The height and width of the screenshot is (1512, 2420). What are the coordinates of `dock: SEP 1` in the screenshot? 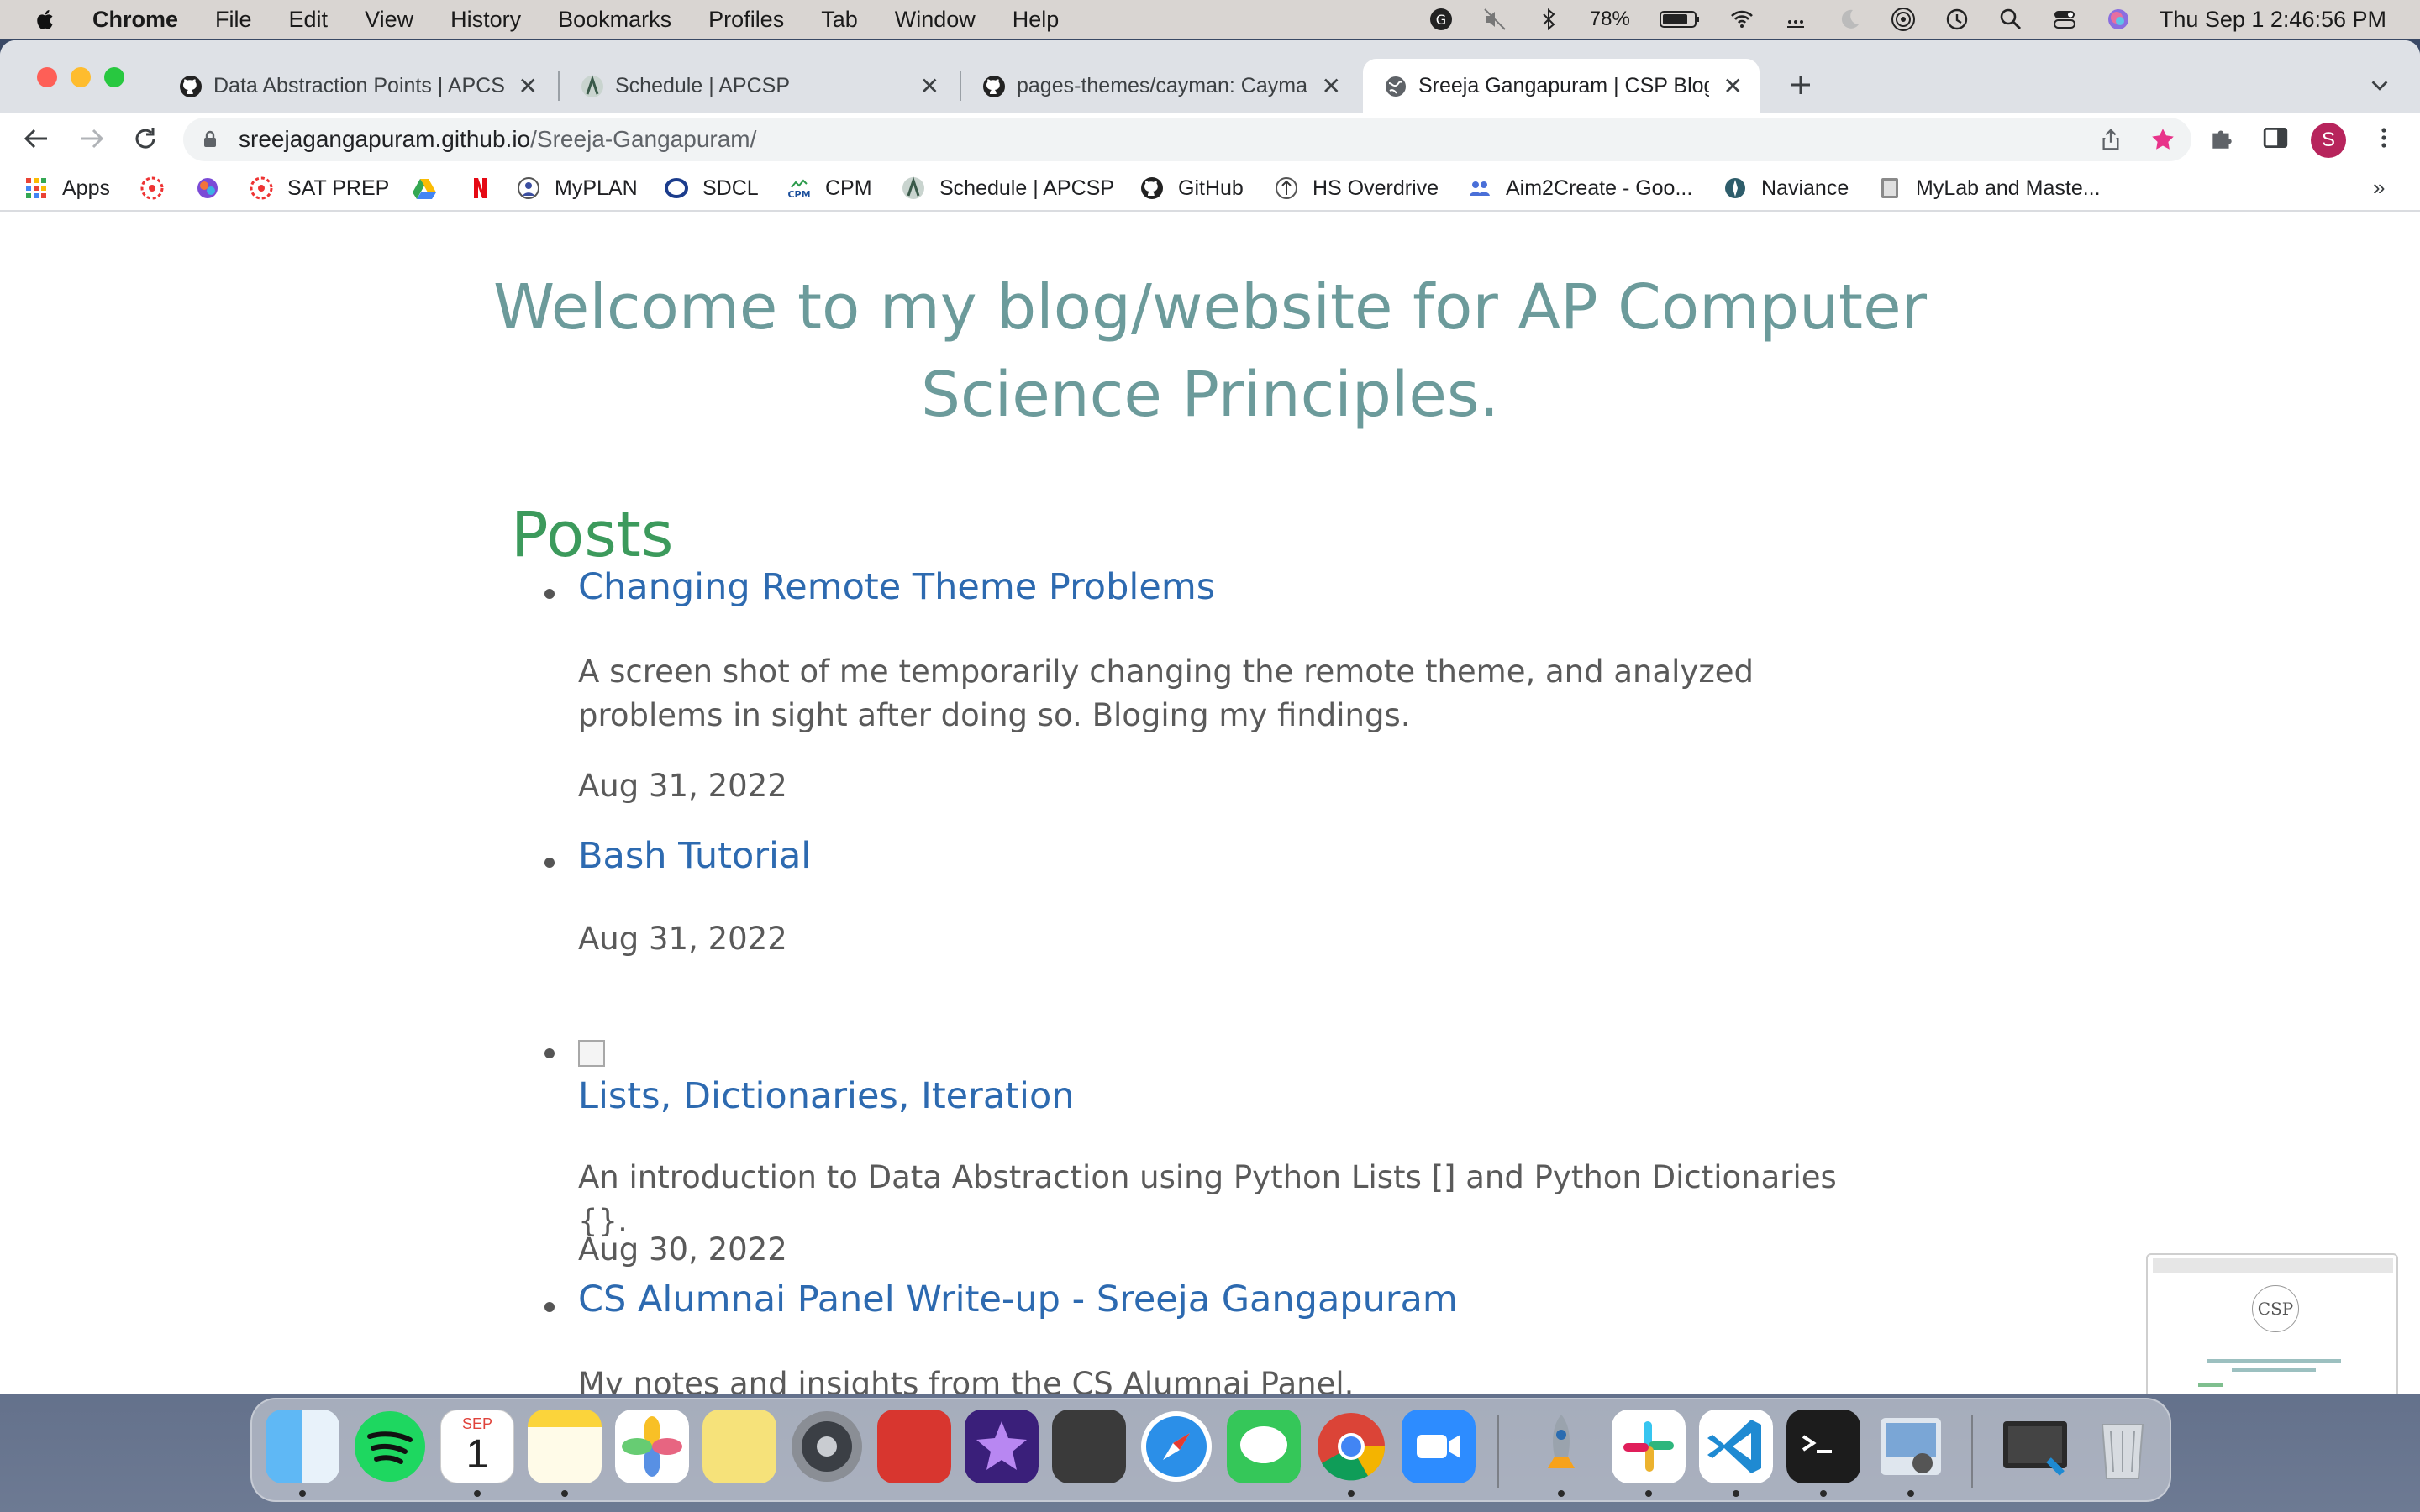 It's located at (1210, 1450).